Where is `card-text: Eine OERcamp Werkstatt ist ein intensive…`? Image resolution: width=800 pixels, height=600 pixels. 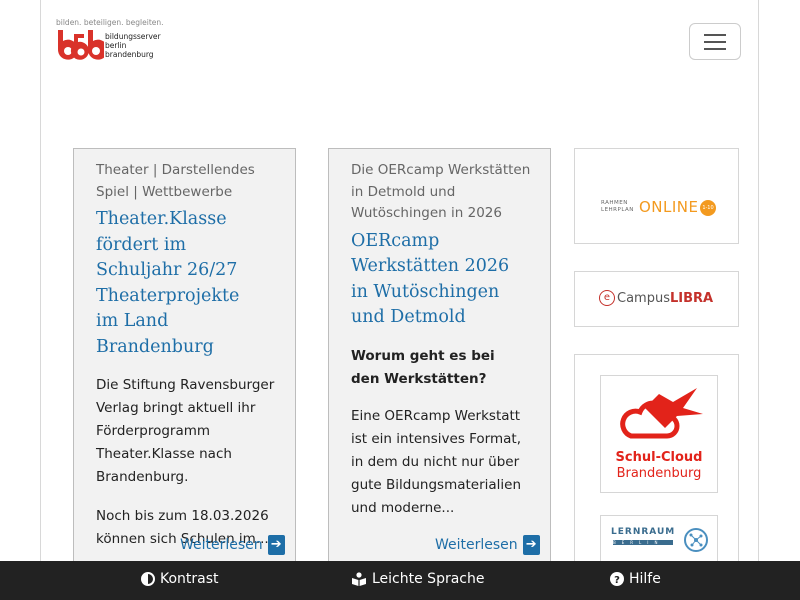
card-text: Eine OERcamp Werkstatt ist ein intensive… is located at coordinates (436, 461).